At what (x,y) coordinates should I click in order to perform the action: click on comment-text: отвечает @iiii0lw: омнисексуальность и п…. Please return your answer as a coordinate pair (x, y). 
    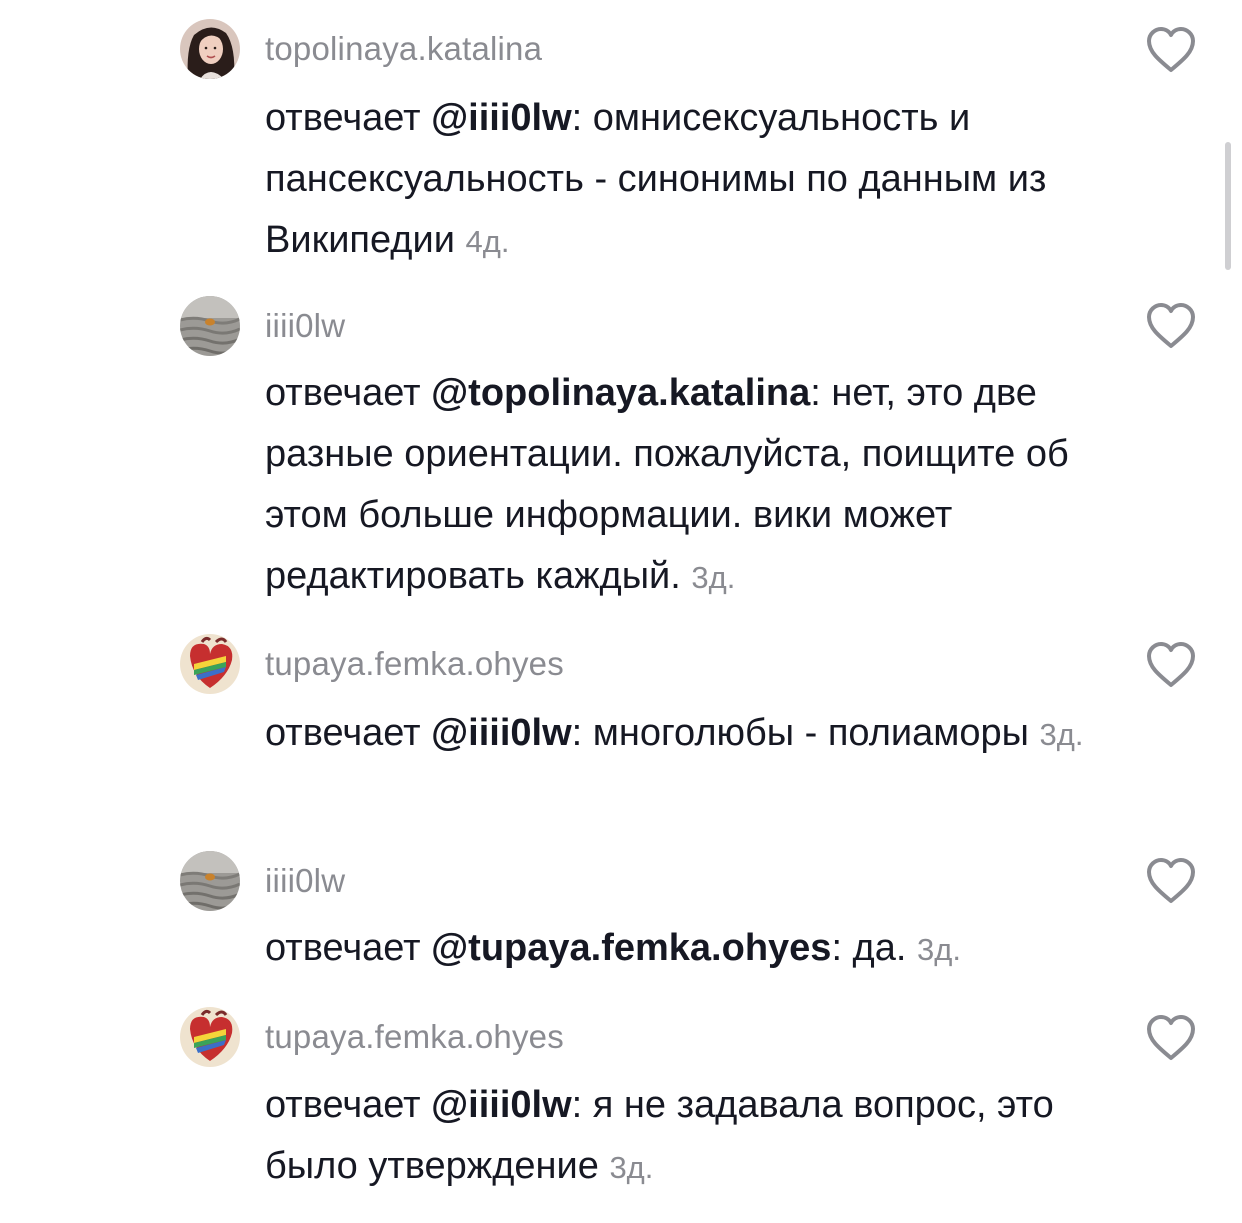
    Looking at the image, I should click on (690, 180).